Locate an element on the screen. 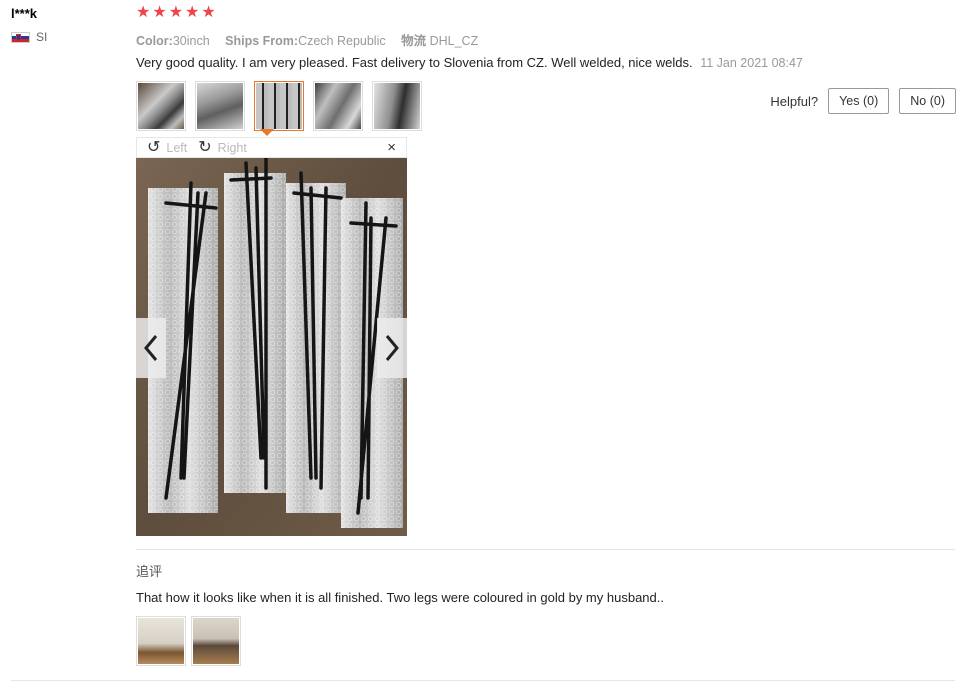 The image size is (968, 683). image-viewer-toolbar: ↺ Left ↻ Right × is located at coordinates (271, 147).